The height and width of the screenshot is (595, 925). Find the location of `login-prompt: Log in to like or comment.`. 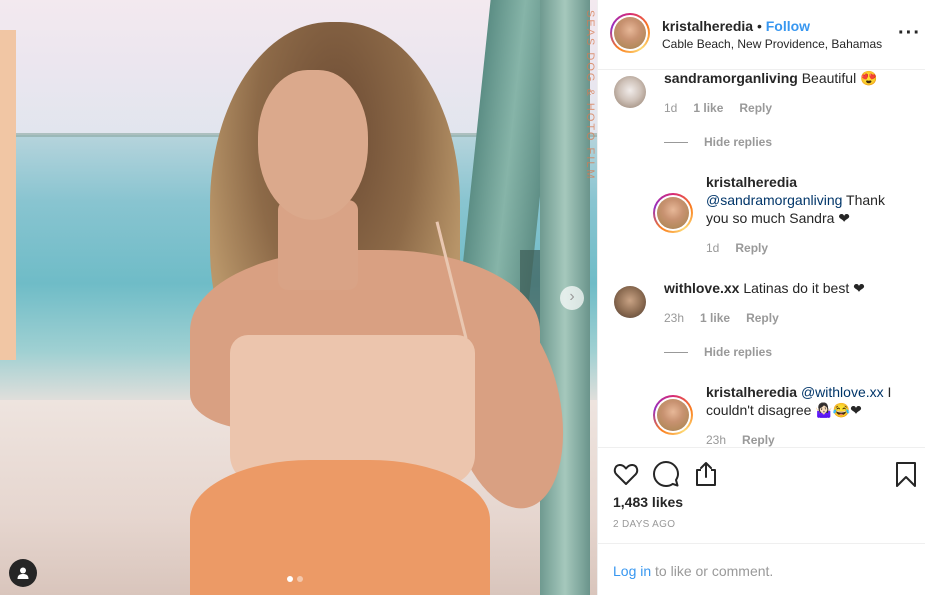

login-prompt: Log in to like or comment. is located at coordinates (693, 571).